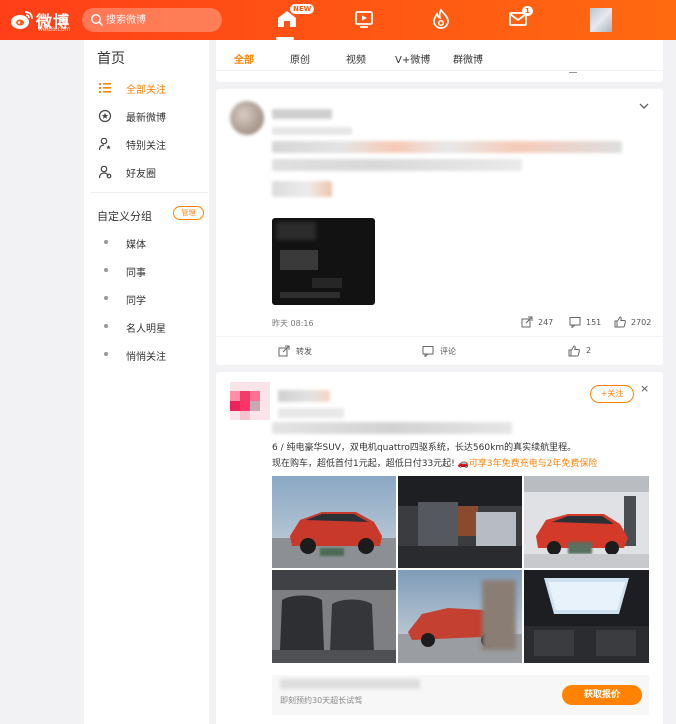 Image resolution: width=676 pixels, height=724 pixels. I want to click on like-count: 2702, so click(636, 323).